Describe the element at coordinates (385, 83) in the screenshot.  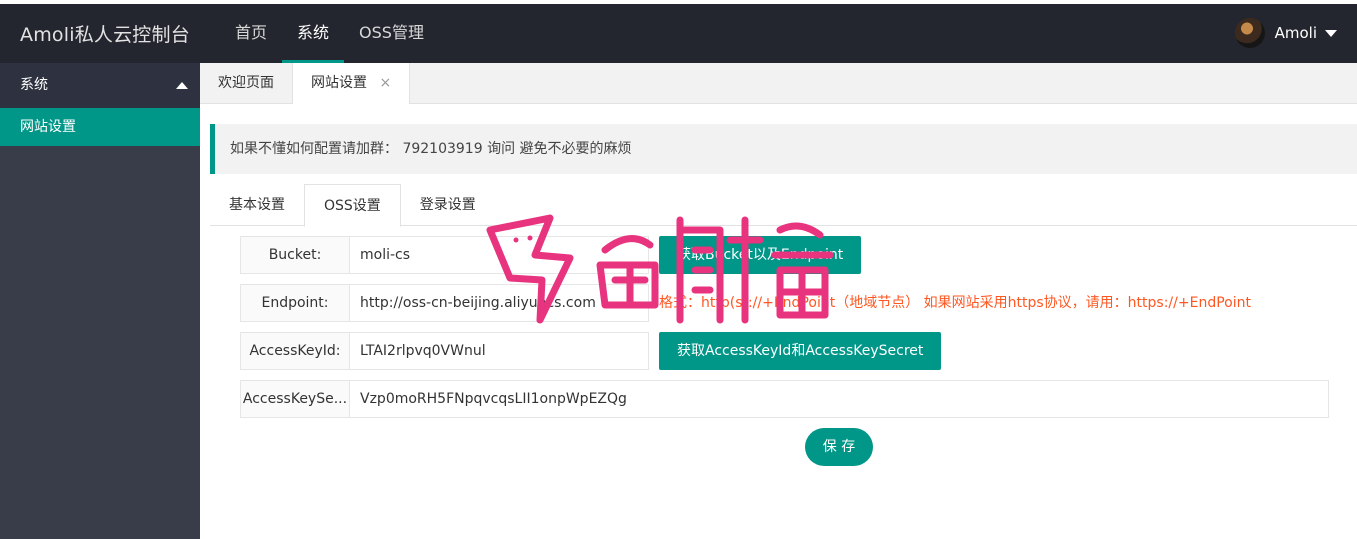
I see `close-icon: ×` at that location.